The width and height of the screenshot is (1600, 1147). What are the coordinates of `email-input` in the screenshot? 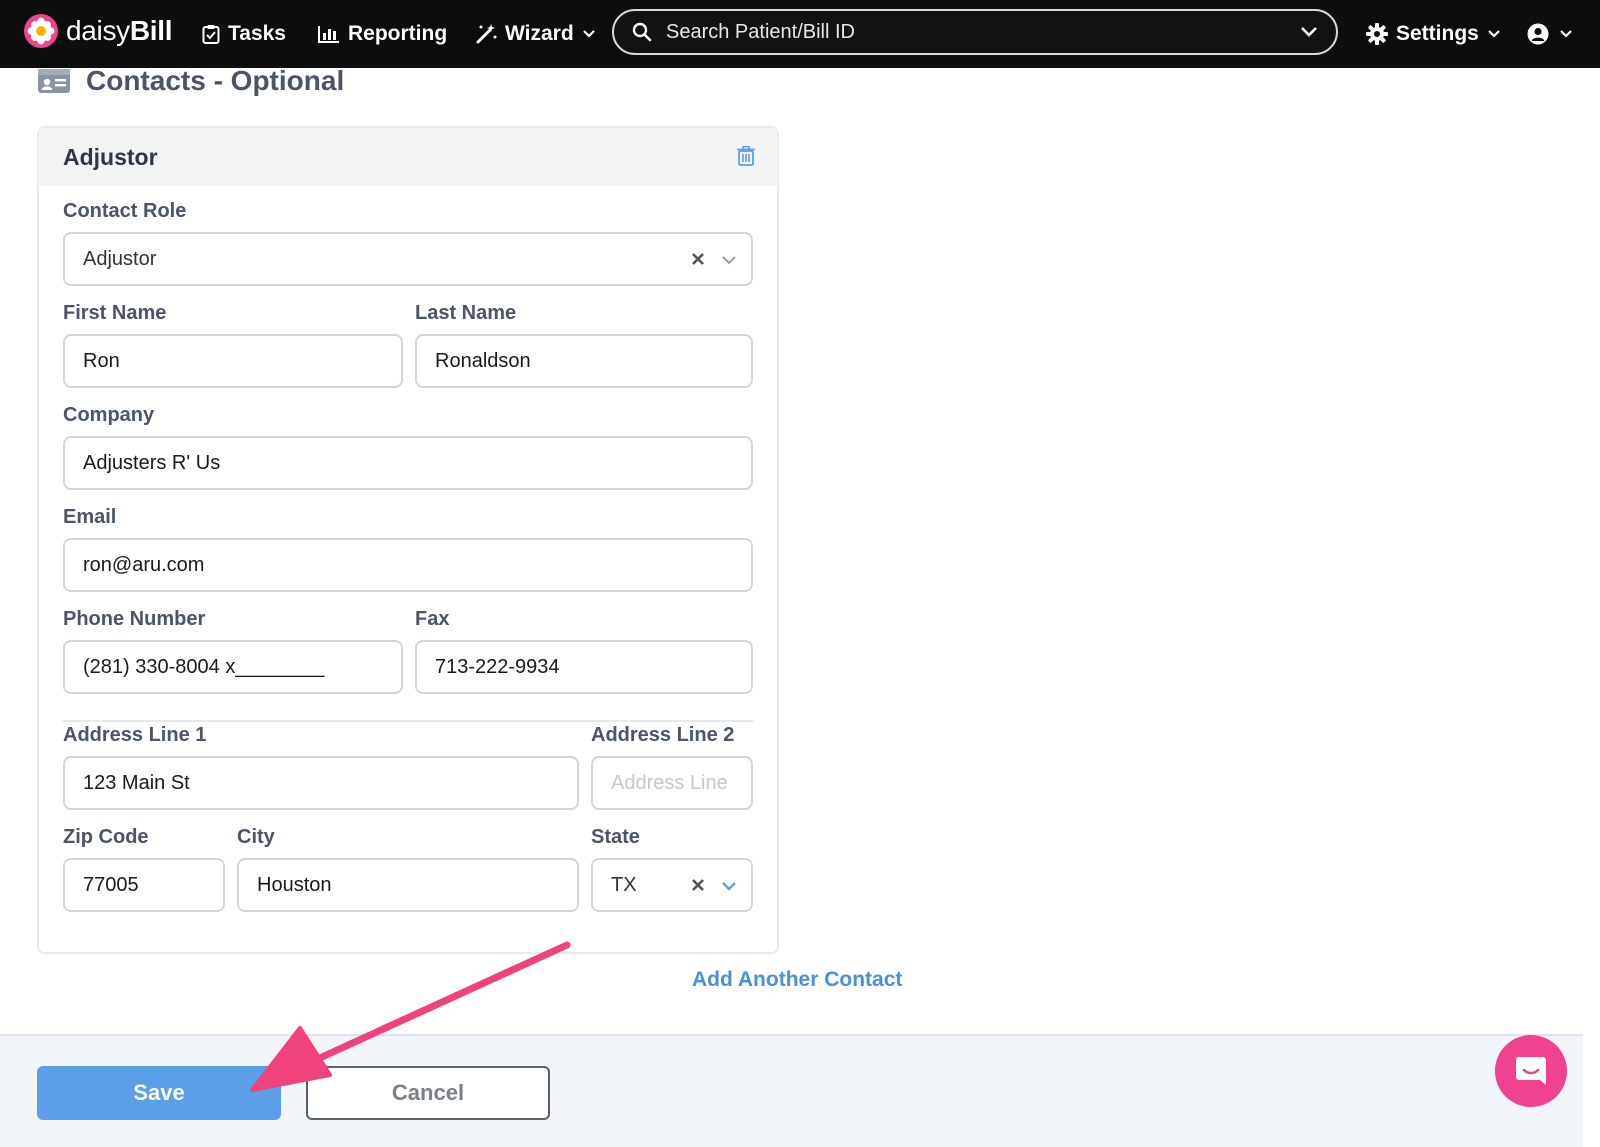 It's located at (408, 565).